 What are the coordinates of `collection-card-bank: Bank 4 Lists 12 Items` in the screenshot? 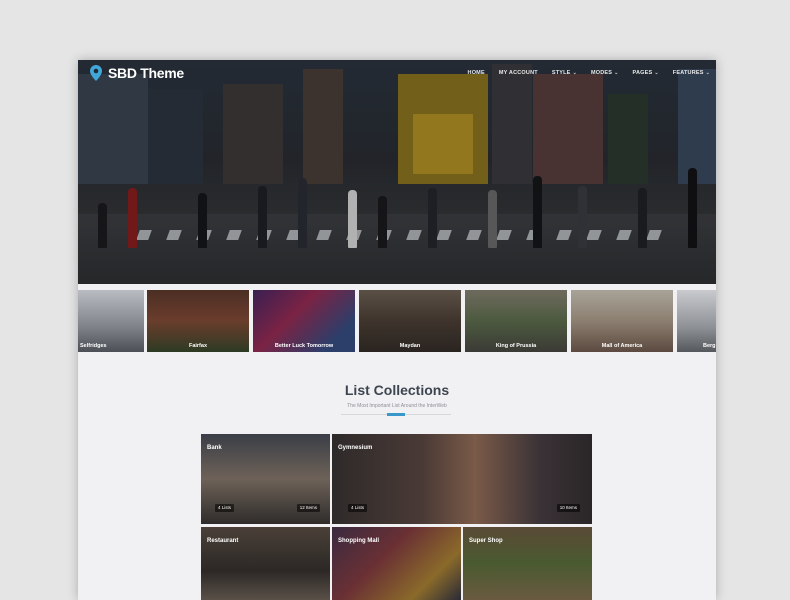 It's located at (265, 479).